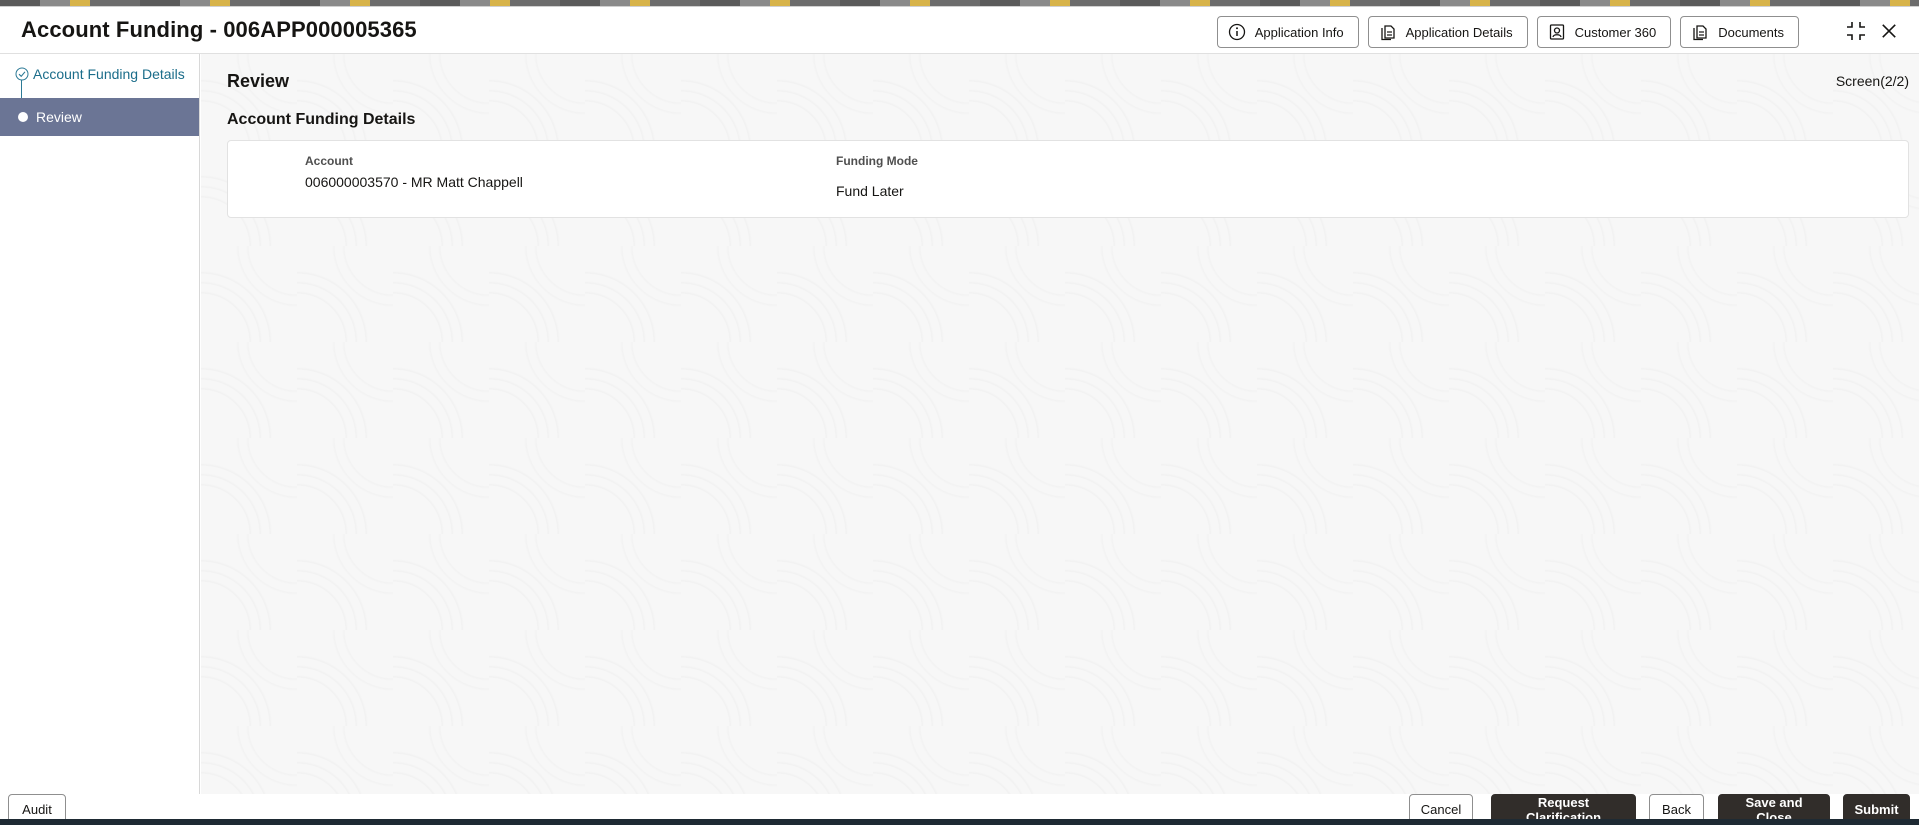 This screenshot has width=1919, height=825. What do you see at coordinates (1751, 32) in the screenshot?
I see `documents-label: Documents` at bounding box center [1751, 32].